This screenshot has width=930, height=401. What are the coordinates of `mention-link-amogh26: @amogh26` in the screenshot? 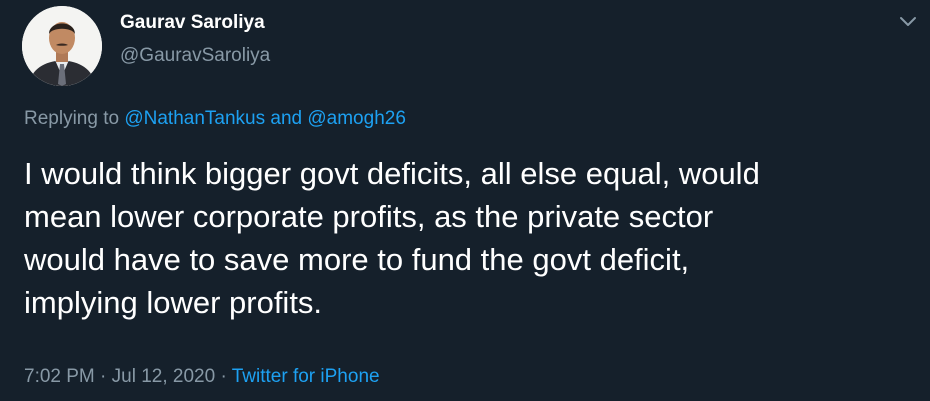 It's located at (356, 118).